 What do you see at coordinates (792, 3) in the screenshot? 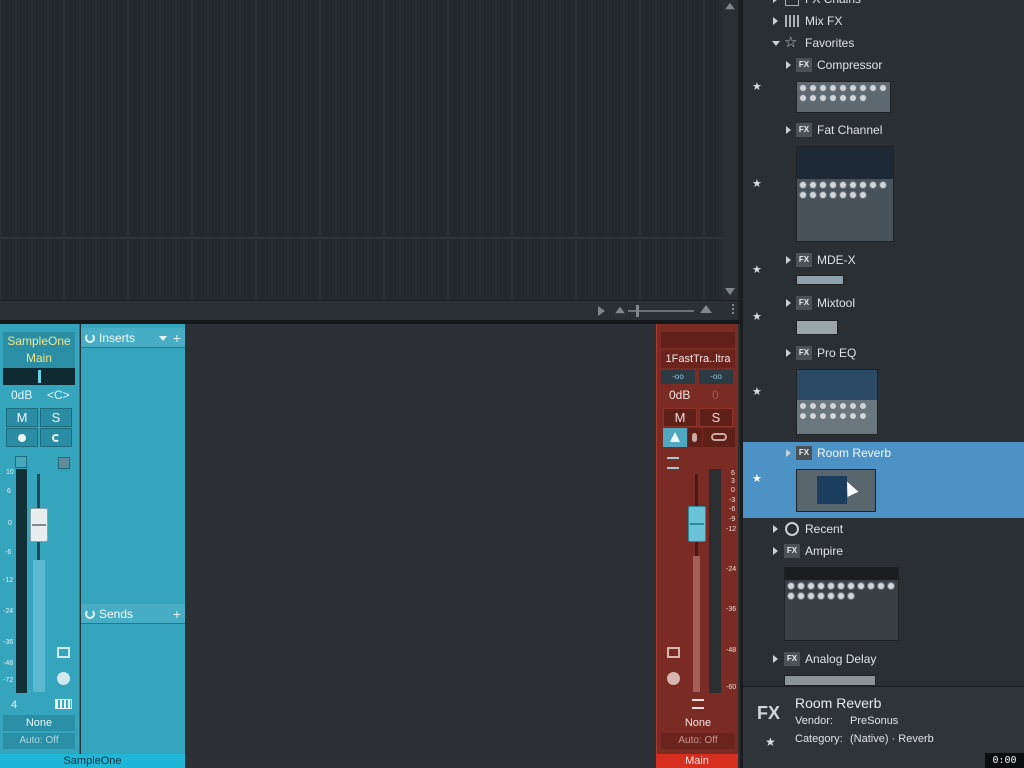
I see `folder-icon` at bounding box center [792, 3].